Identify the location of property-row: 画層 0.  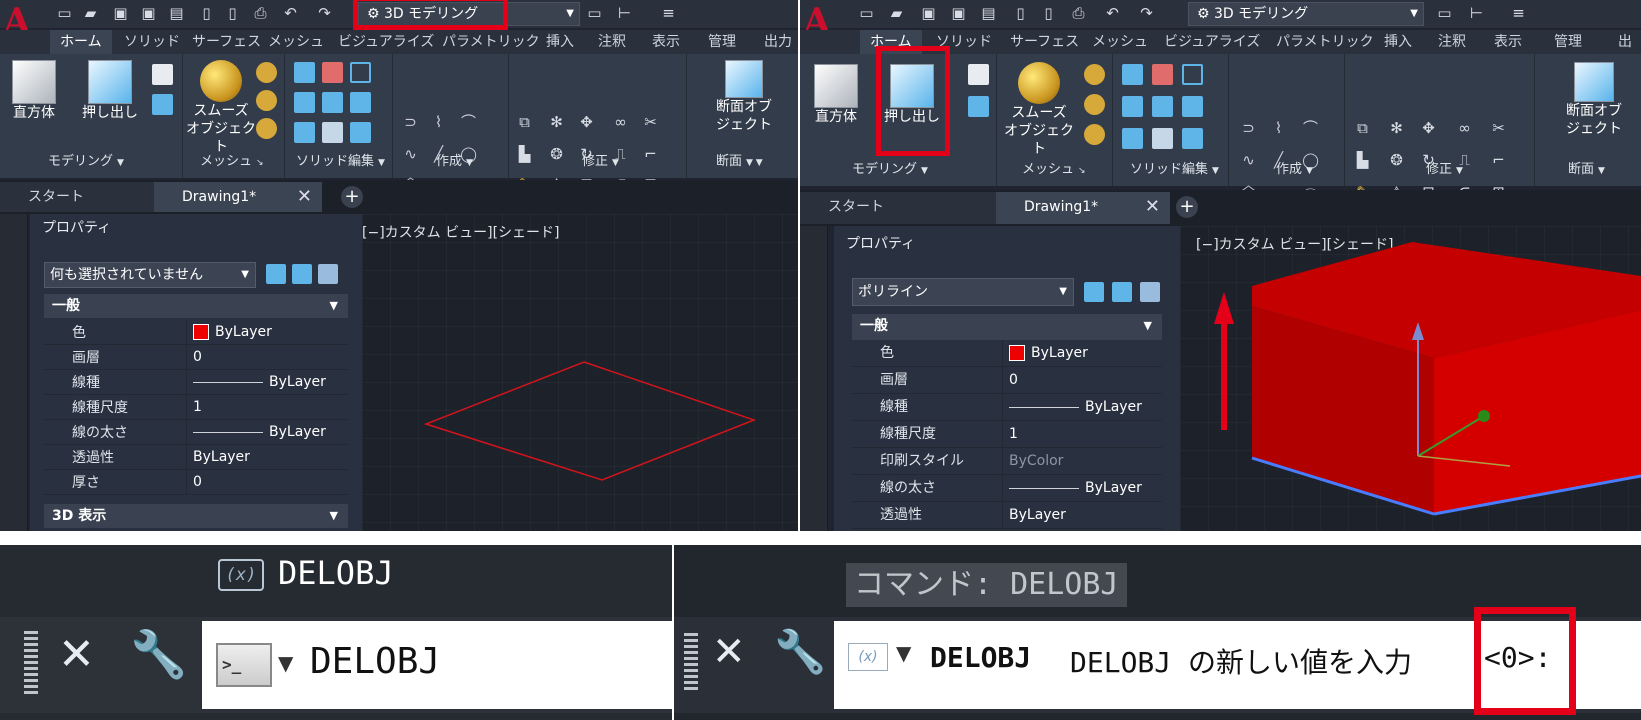
(196, 357).